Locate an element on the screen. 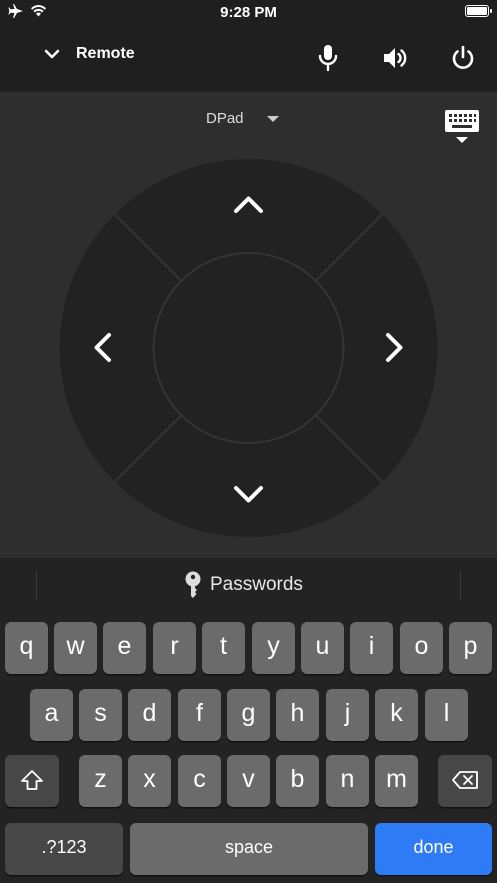  shift-icon is located at coordinates (32, 779).